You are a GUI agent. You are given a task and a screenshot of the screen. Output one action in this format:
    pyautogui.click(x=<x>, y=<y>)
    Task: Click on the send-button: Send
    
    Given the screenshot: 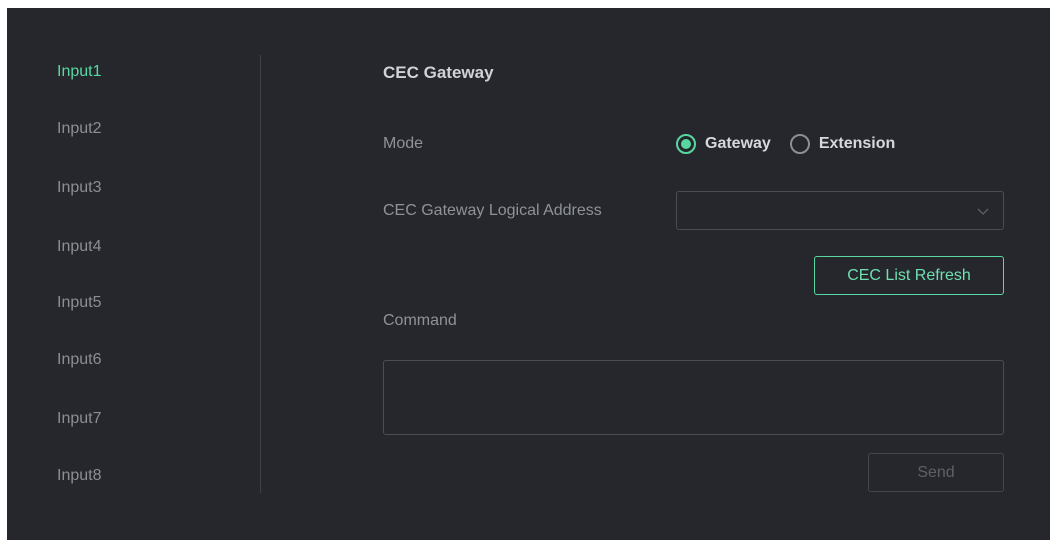 What is the action you would take?
    pyautogui.click(x=936, y=472)
    